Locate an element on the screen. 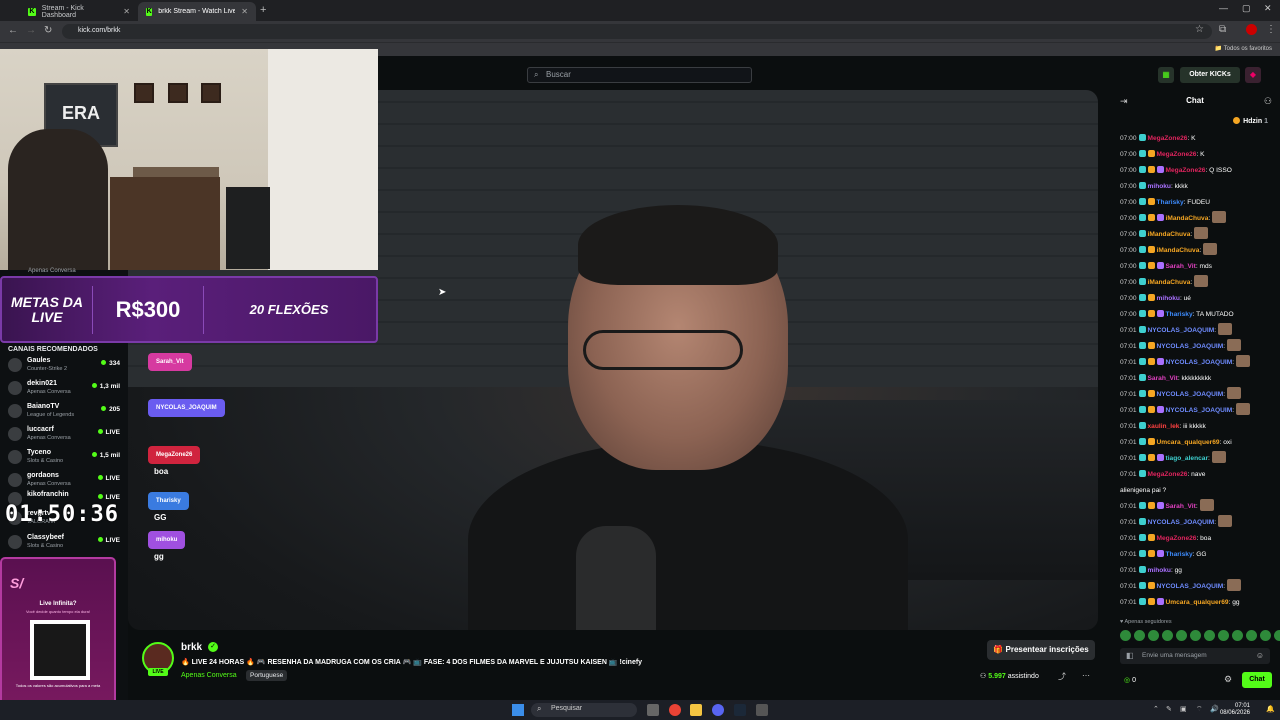  browser-tab: K Stream - Kick Dashboard ✕ is located at coordinates (79, 11).